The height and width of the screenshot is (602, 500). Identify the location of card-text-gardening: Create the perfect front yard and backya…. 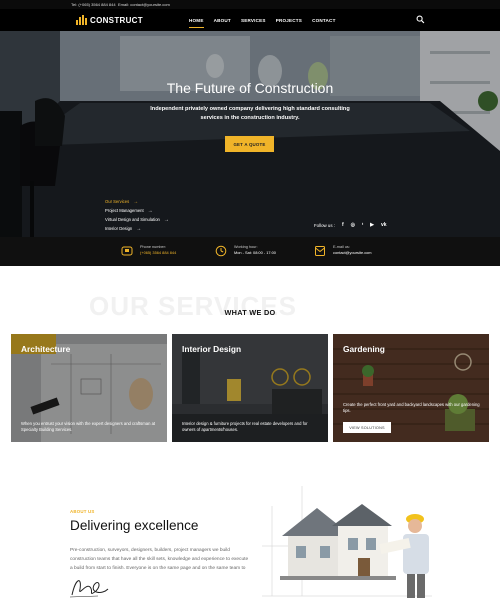
(411, 407).